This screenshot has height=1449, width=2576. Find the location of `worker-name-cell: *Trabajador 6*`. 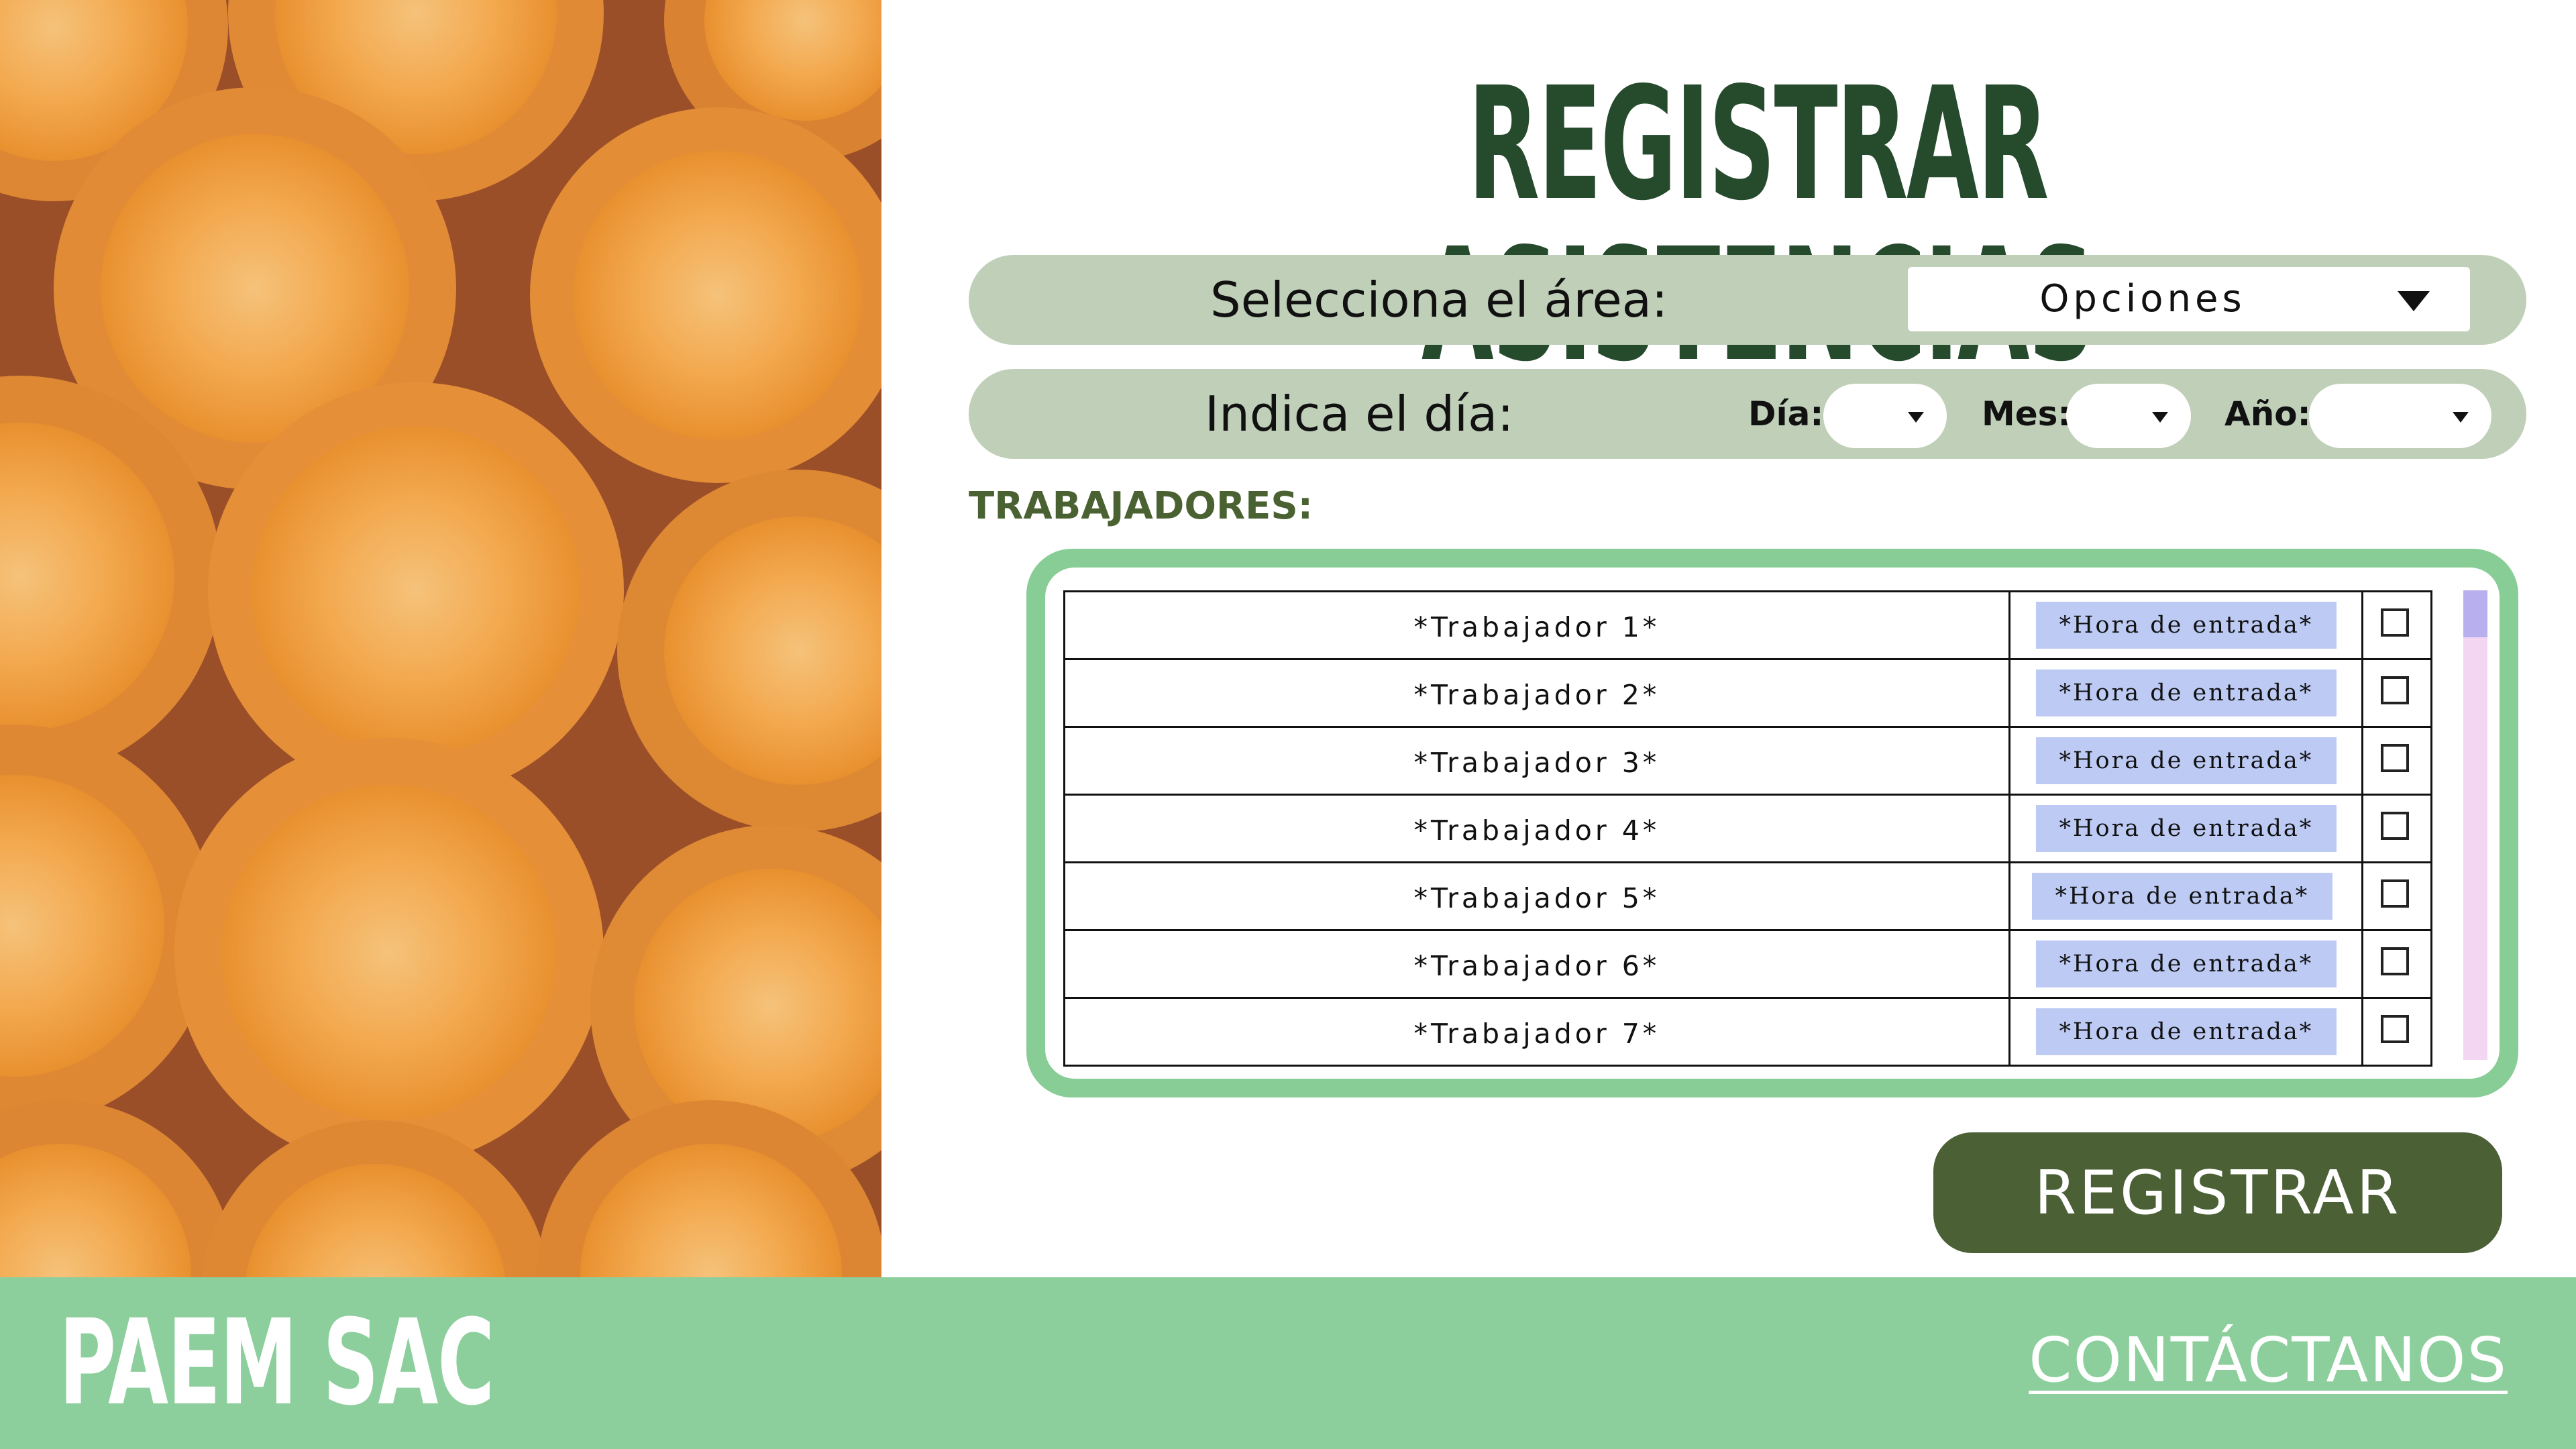

worker-name-cell: *Trabajador 6* is located at coordinates (1537, 964).